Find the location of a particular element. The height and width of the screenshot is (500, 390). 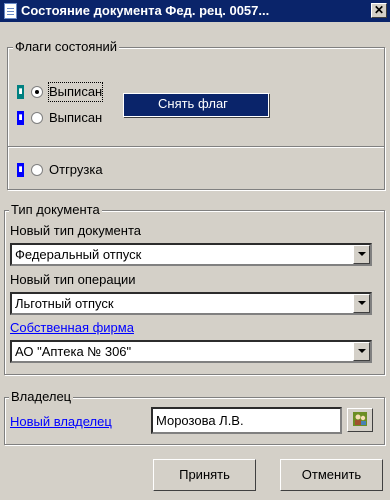

document-icon is located at coordinates (10, 11).